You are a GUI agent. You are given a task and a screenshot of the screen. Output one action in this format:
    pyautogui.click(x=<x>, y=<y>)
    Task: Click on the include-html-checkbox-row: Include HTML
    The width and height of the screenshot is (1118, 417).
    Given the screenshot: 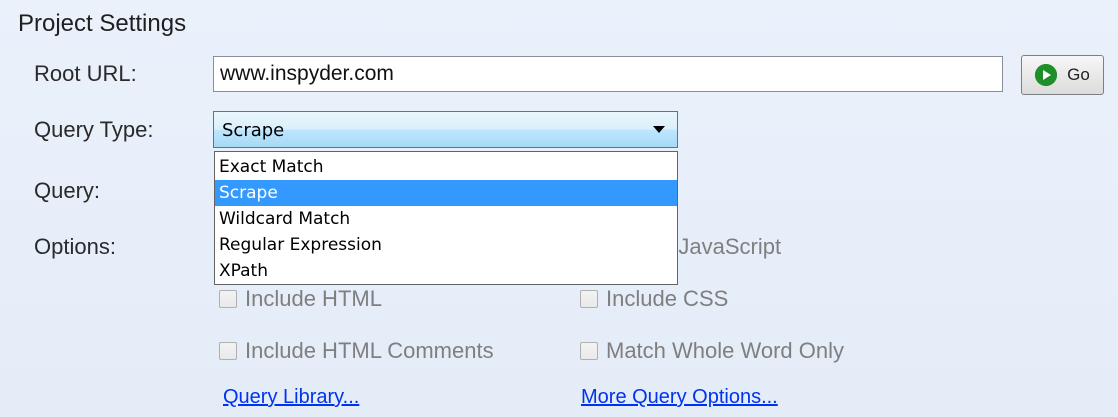 What is the action you would take?
    pyautogui.click(x=300, y=299)
    